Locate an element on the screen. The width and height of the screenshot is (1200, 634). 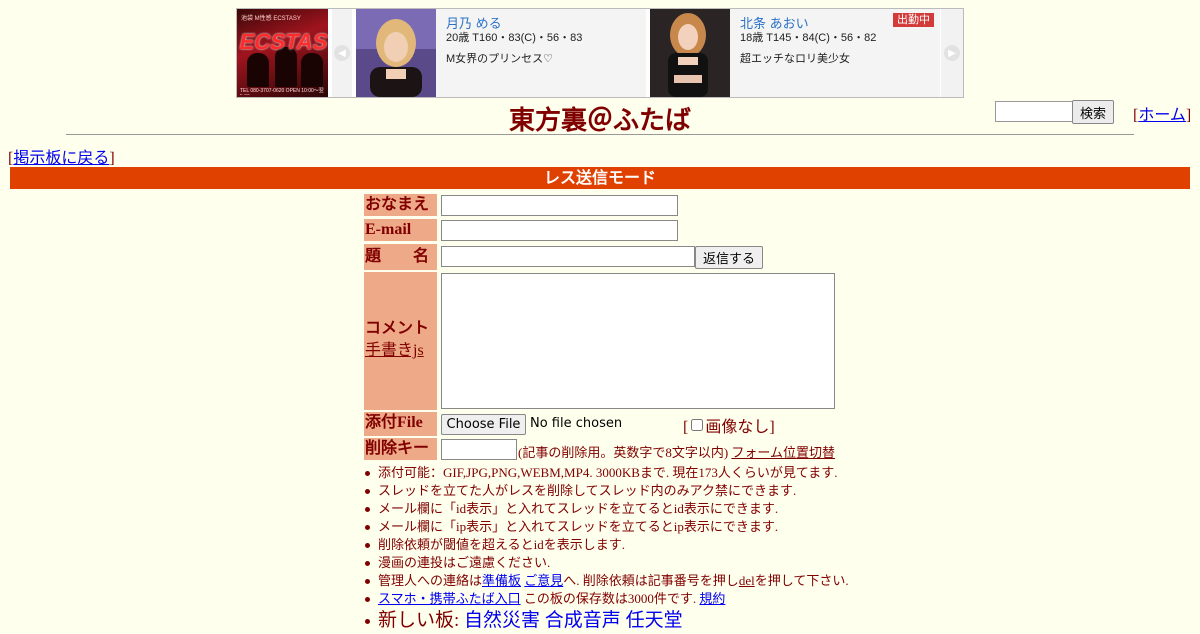
back-to-board-link: 掲示板に戻る is located at coordinates (61, 158).